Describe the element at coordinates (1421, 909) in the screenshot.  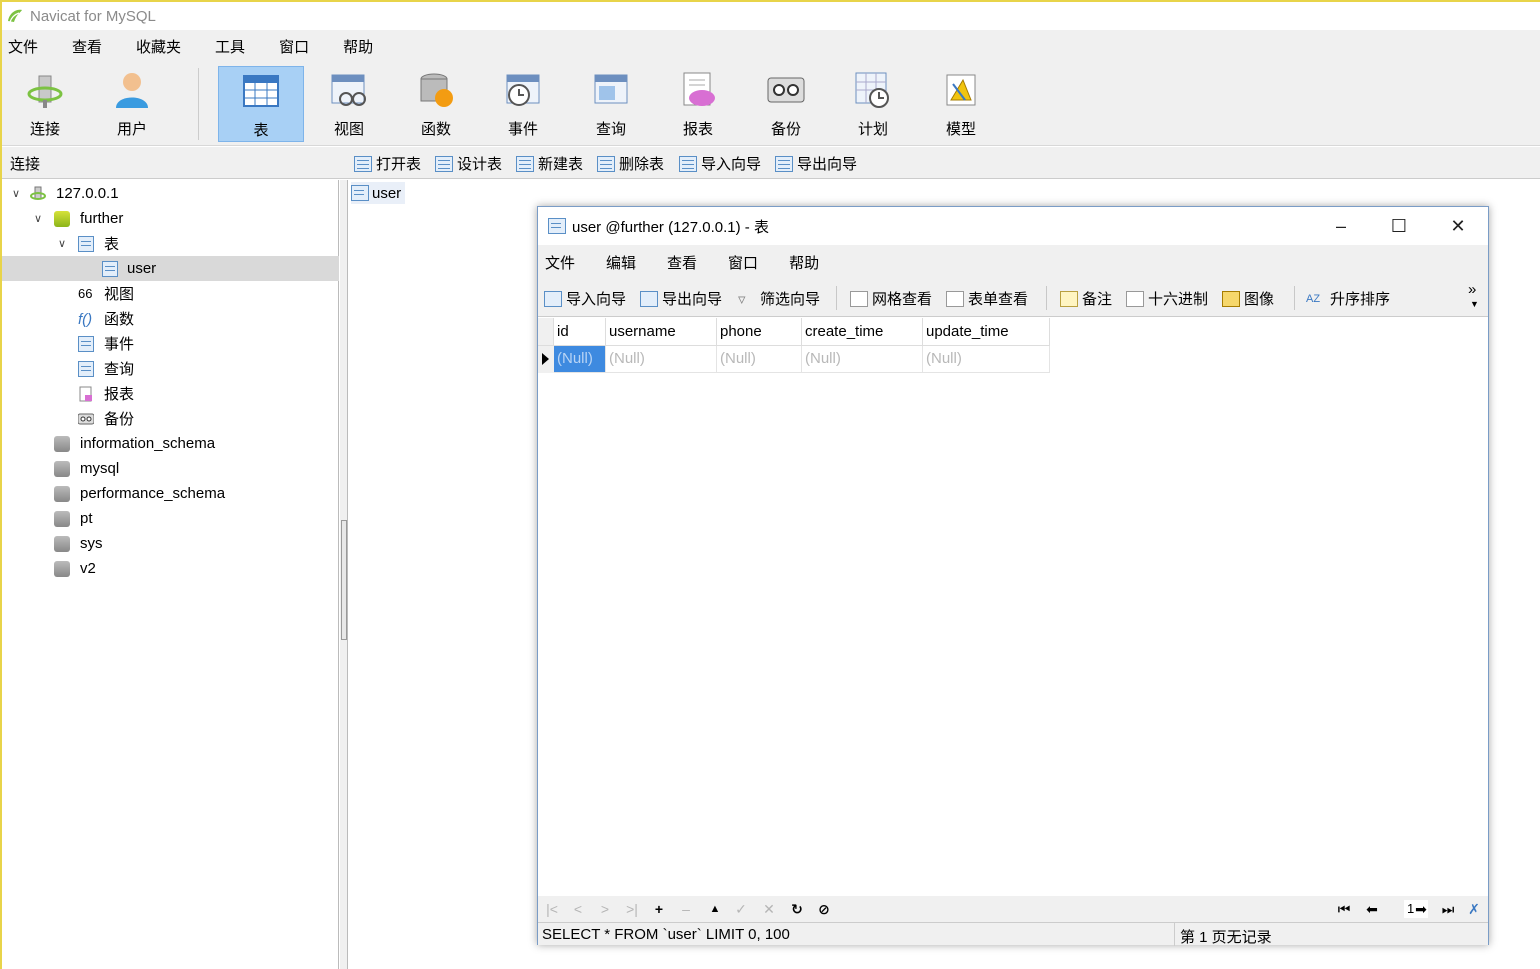
I see `next-page-icon: ➡` at that location.